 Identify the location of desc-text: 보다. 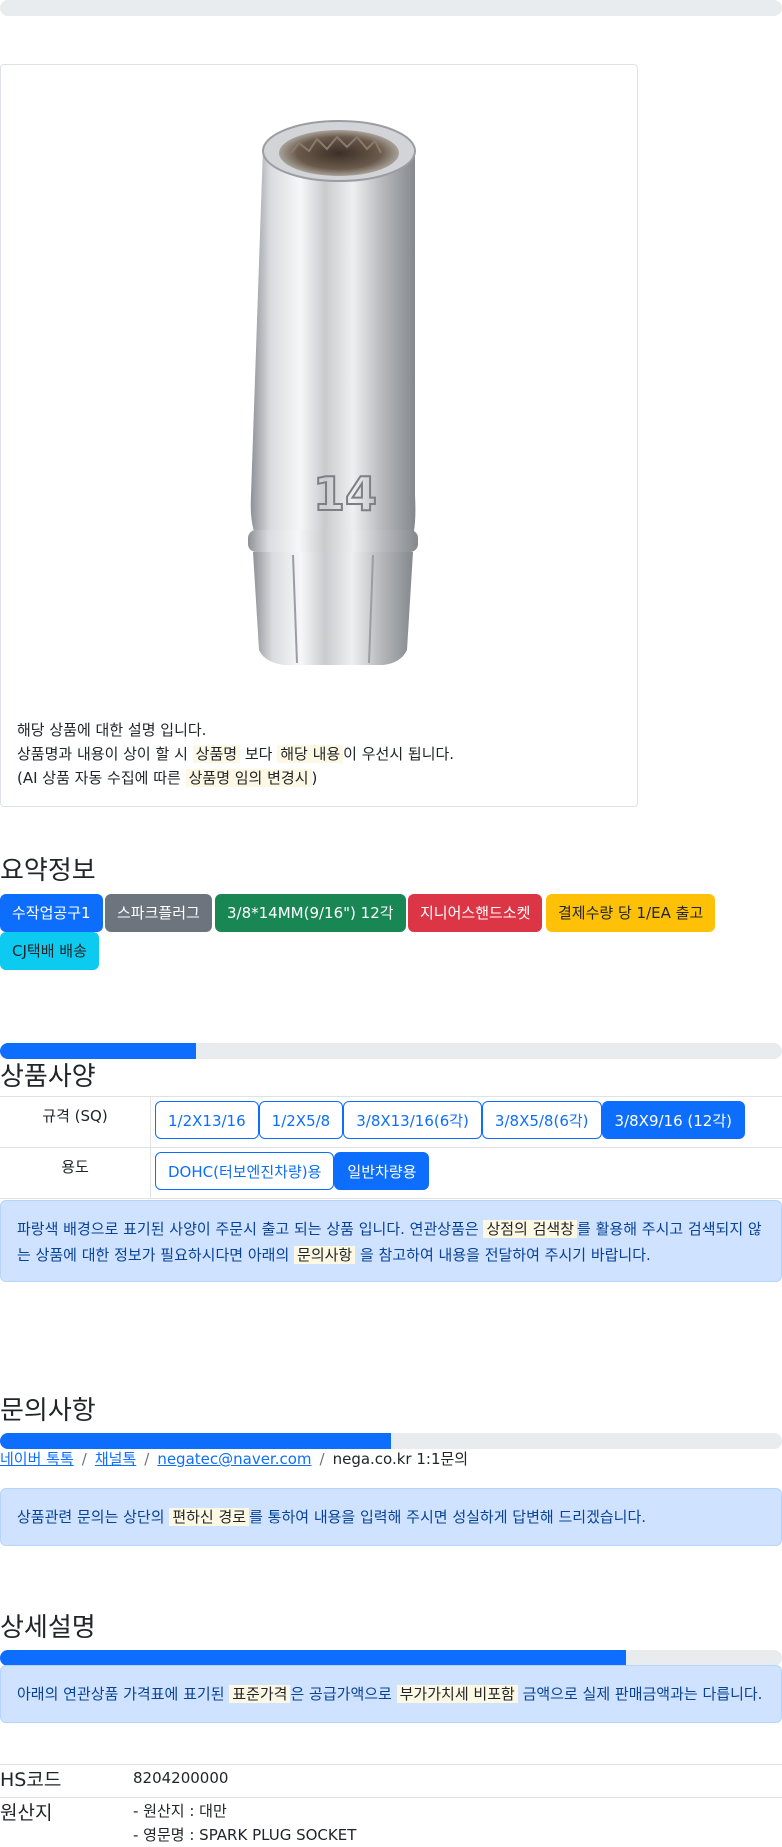
(258, 754).